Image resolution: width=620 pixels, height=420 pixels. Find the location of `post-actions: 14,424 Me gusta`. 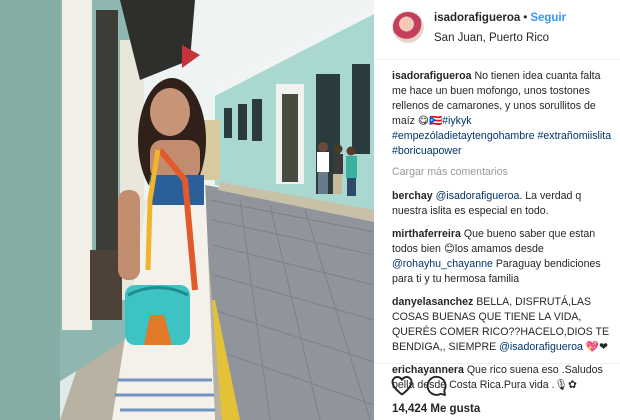

post-actions: 14,424 Me gusta is located at coordinates (497, 391).